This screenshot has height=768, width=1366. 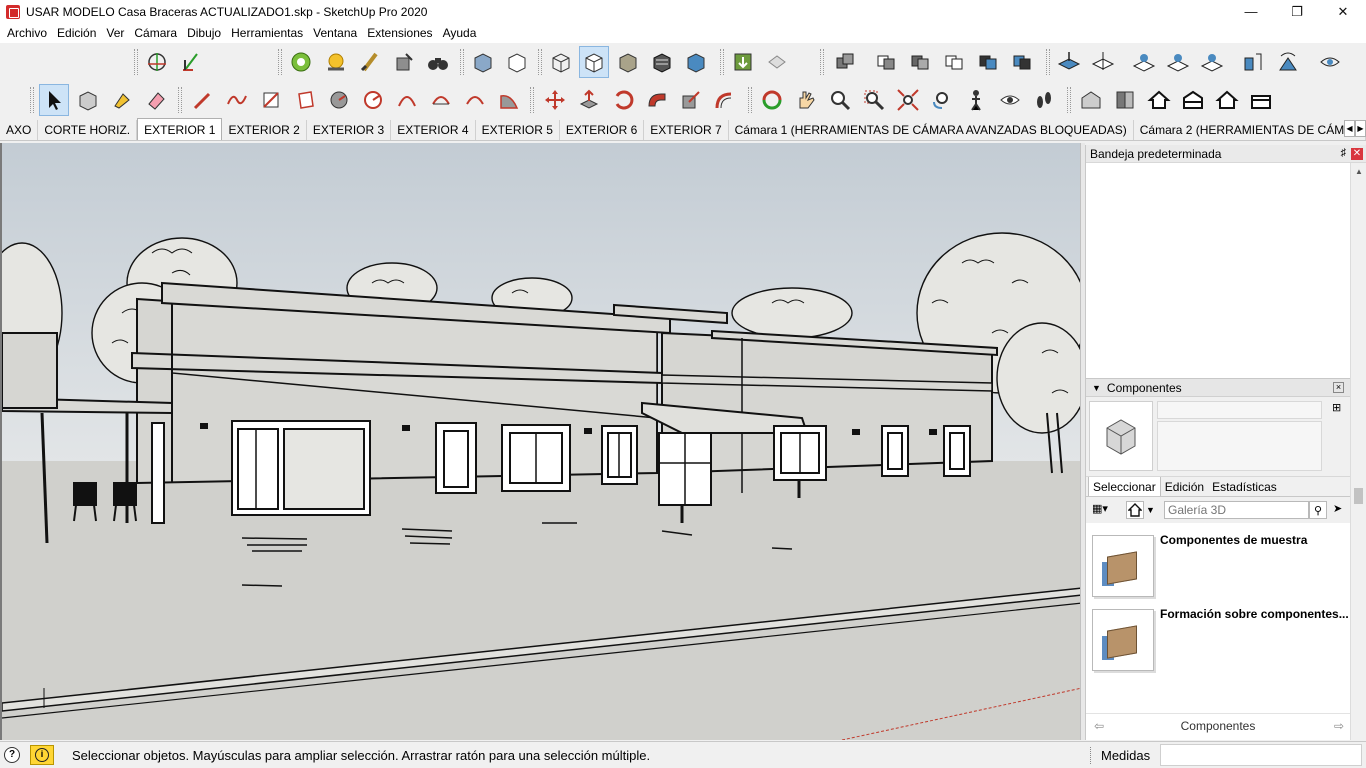 What do you see at coordinates (1244, 487) in the screenshot?
I see `tab-estadisticas: Estadísticas` at bounding box center [1244, 487].